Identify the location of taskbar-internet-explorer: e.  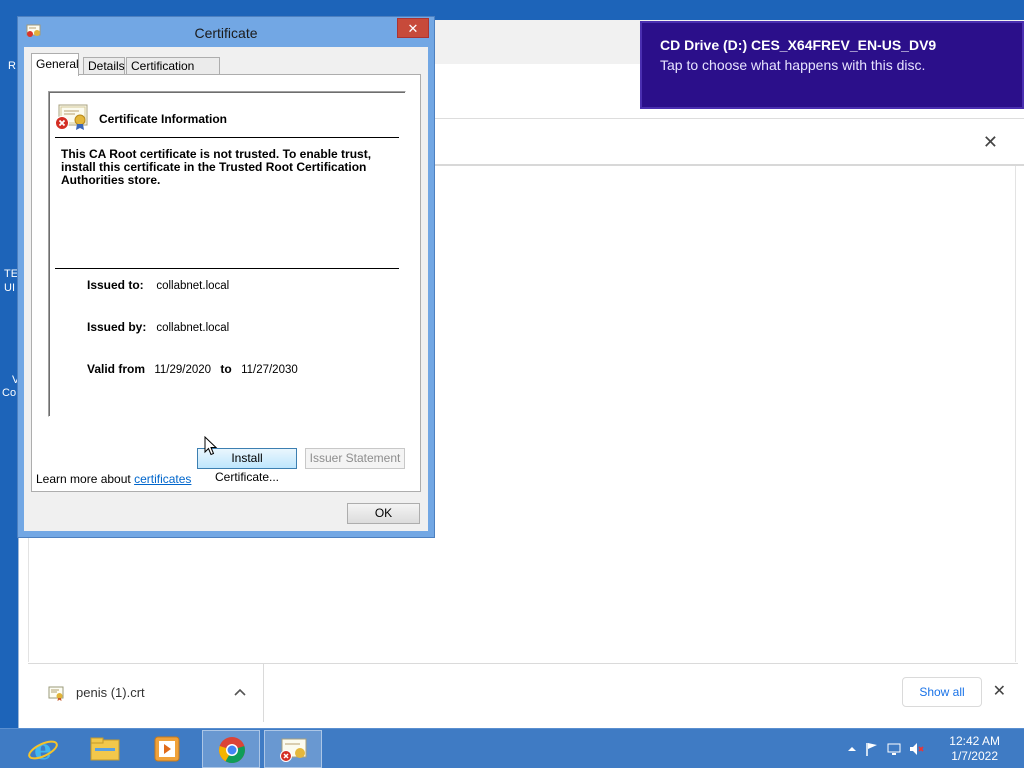
(43, 749).